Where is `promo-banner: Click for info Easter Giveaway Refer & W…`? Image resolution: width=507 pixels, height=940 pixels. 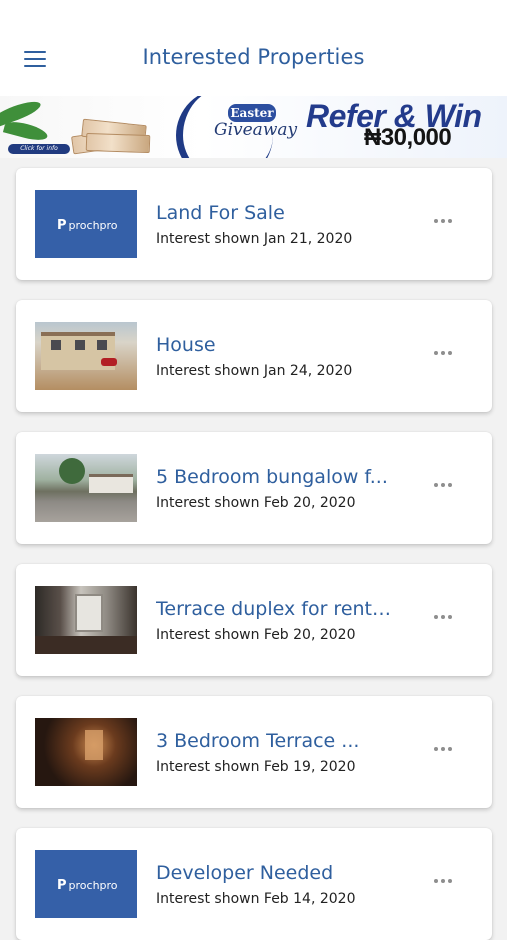
promo-banner: Click for info Easter Giveaway Refer & W… is located at coordinates (253, 127).